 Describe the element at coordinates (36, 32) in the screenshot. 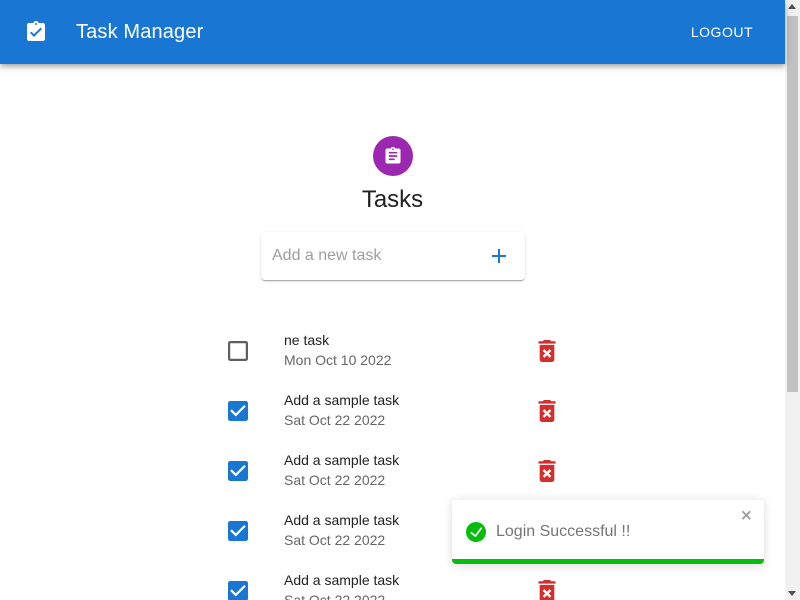

I see `assignment-turned-in-icon` at that location.